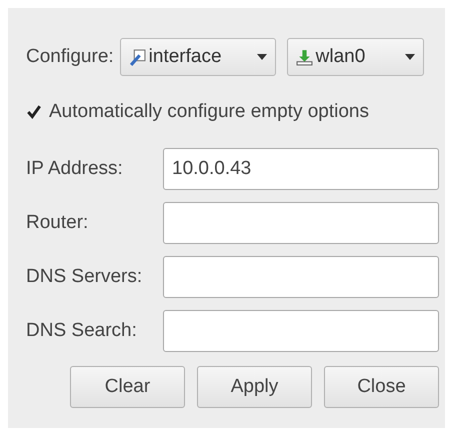 The image size is (451, 432). I want to click on checkmark-icon, so click(34, 112).